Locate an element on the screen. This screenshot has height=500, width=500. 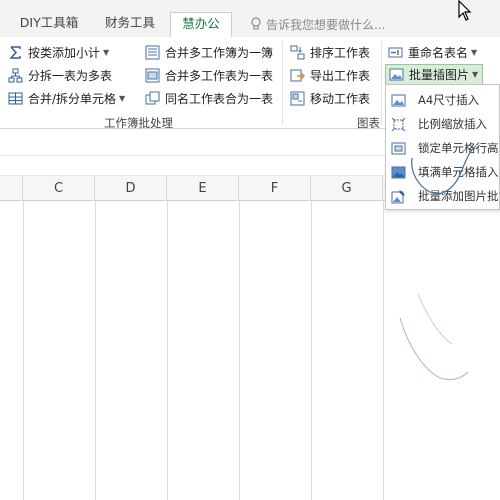
menu-item-a4-insert: A4尺寸插入 is located at coordinates (442, 100).